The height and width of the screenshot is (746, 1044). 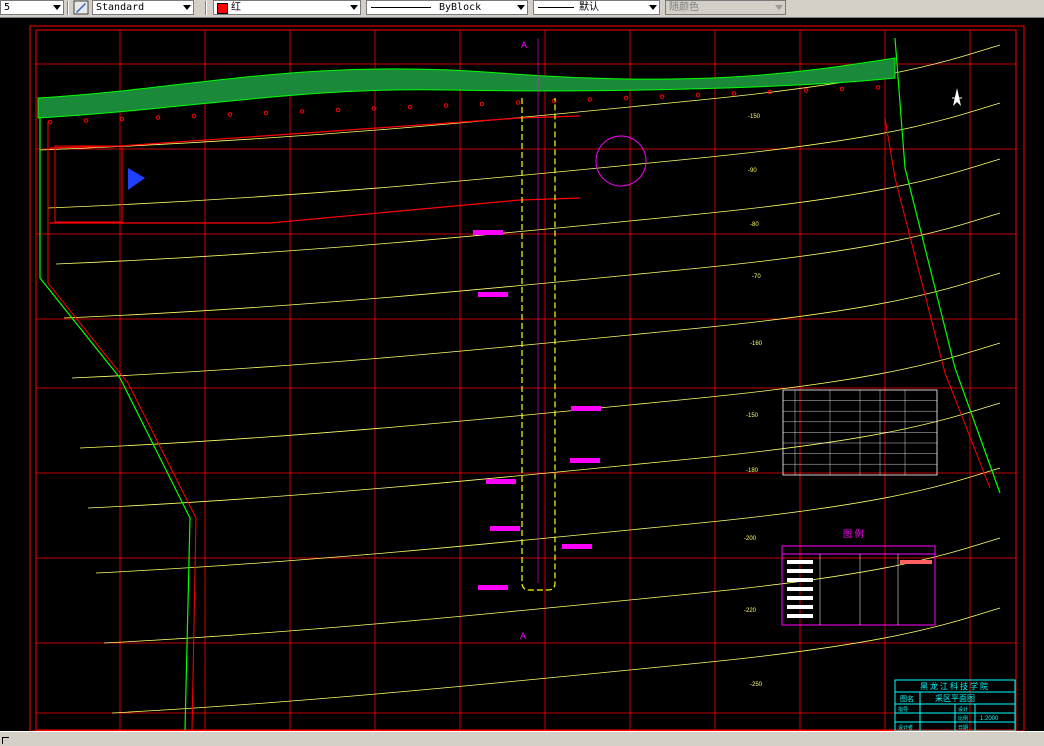 What do you see at coordinates (955, 698) in the screenshot?
I see `title-drawing-name: 采区平面图` at bounding box center [955, 698].